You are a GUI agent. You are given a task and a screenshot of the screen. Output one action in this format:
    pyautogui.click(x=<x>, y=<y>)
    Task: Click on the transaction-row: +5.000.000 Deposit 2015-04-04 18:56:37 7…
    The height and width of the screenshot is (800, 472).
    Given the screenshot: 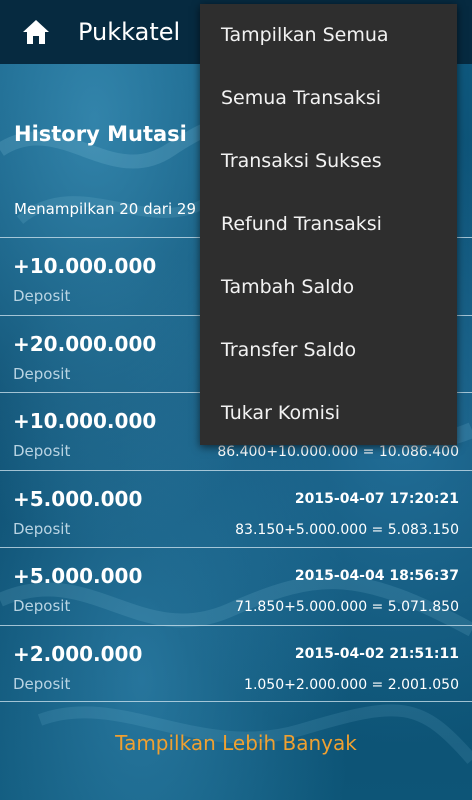 What is the action you would take?
    pyautogui.click(x=236, y=586)
    